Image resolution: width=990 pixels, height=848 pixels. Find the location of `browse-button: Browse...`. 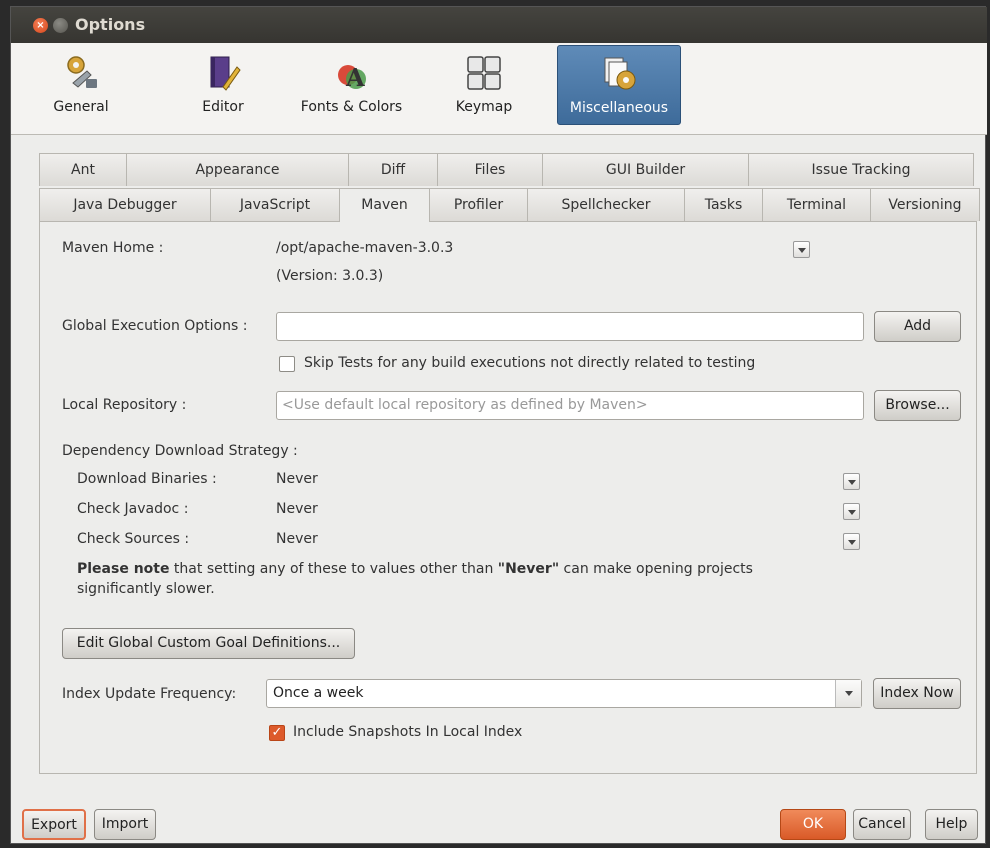

browse-button: Browse... is located at coordinates (917, 405).